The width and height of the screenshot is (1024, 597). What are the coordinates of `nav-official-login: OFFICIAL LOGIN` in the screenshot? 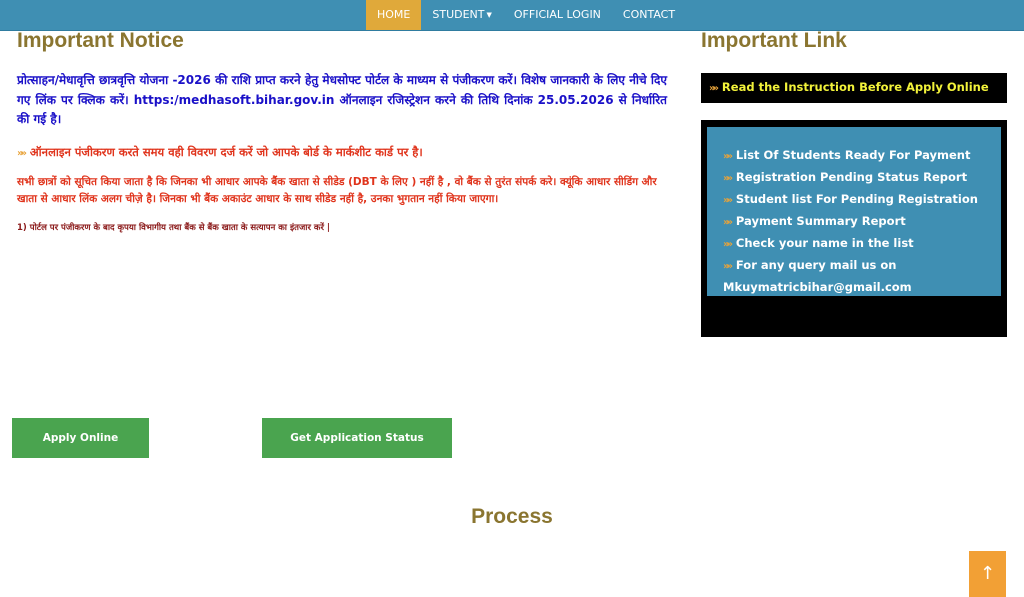 It's located at (557, 15).